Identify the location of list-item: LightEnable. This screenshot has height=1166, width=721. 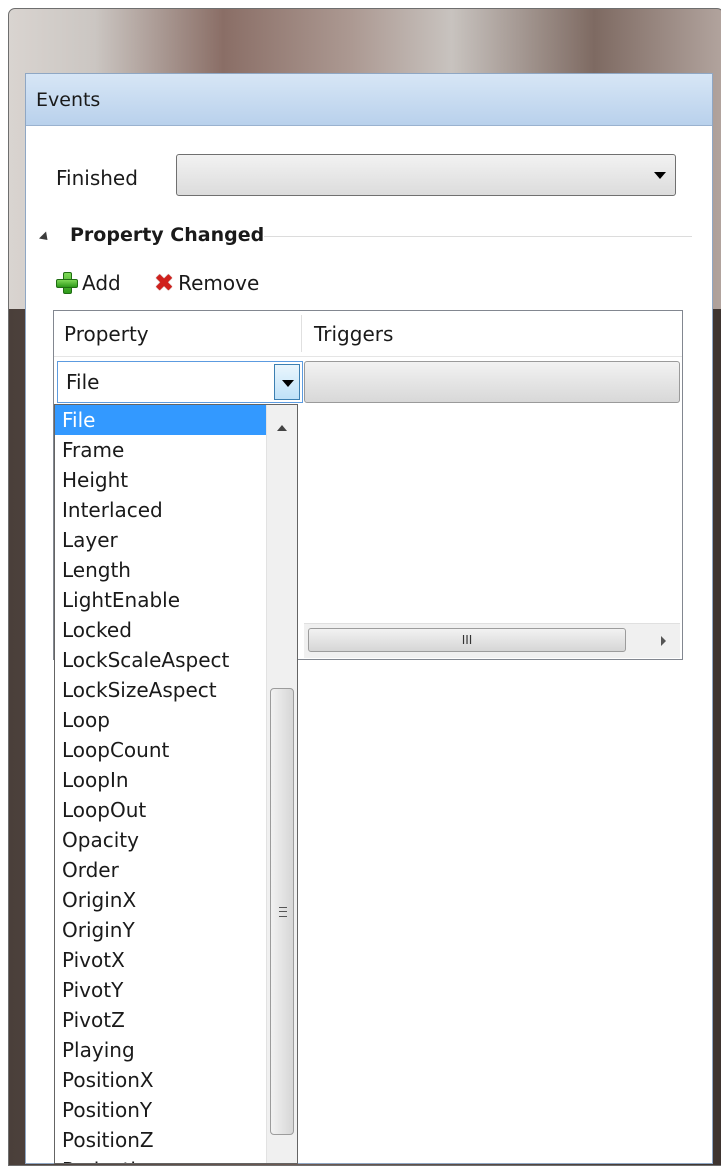
(161, 600).